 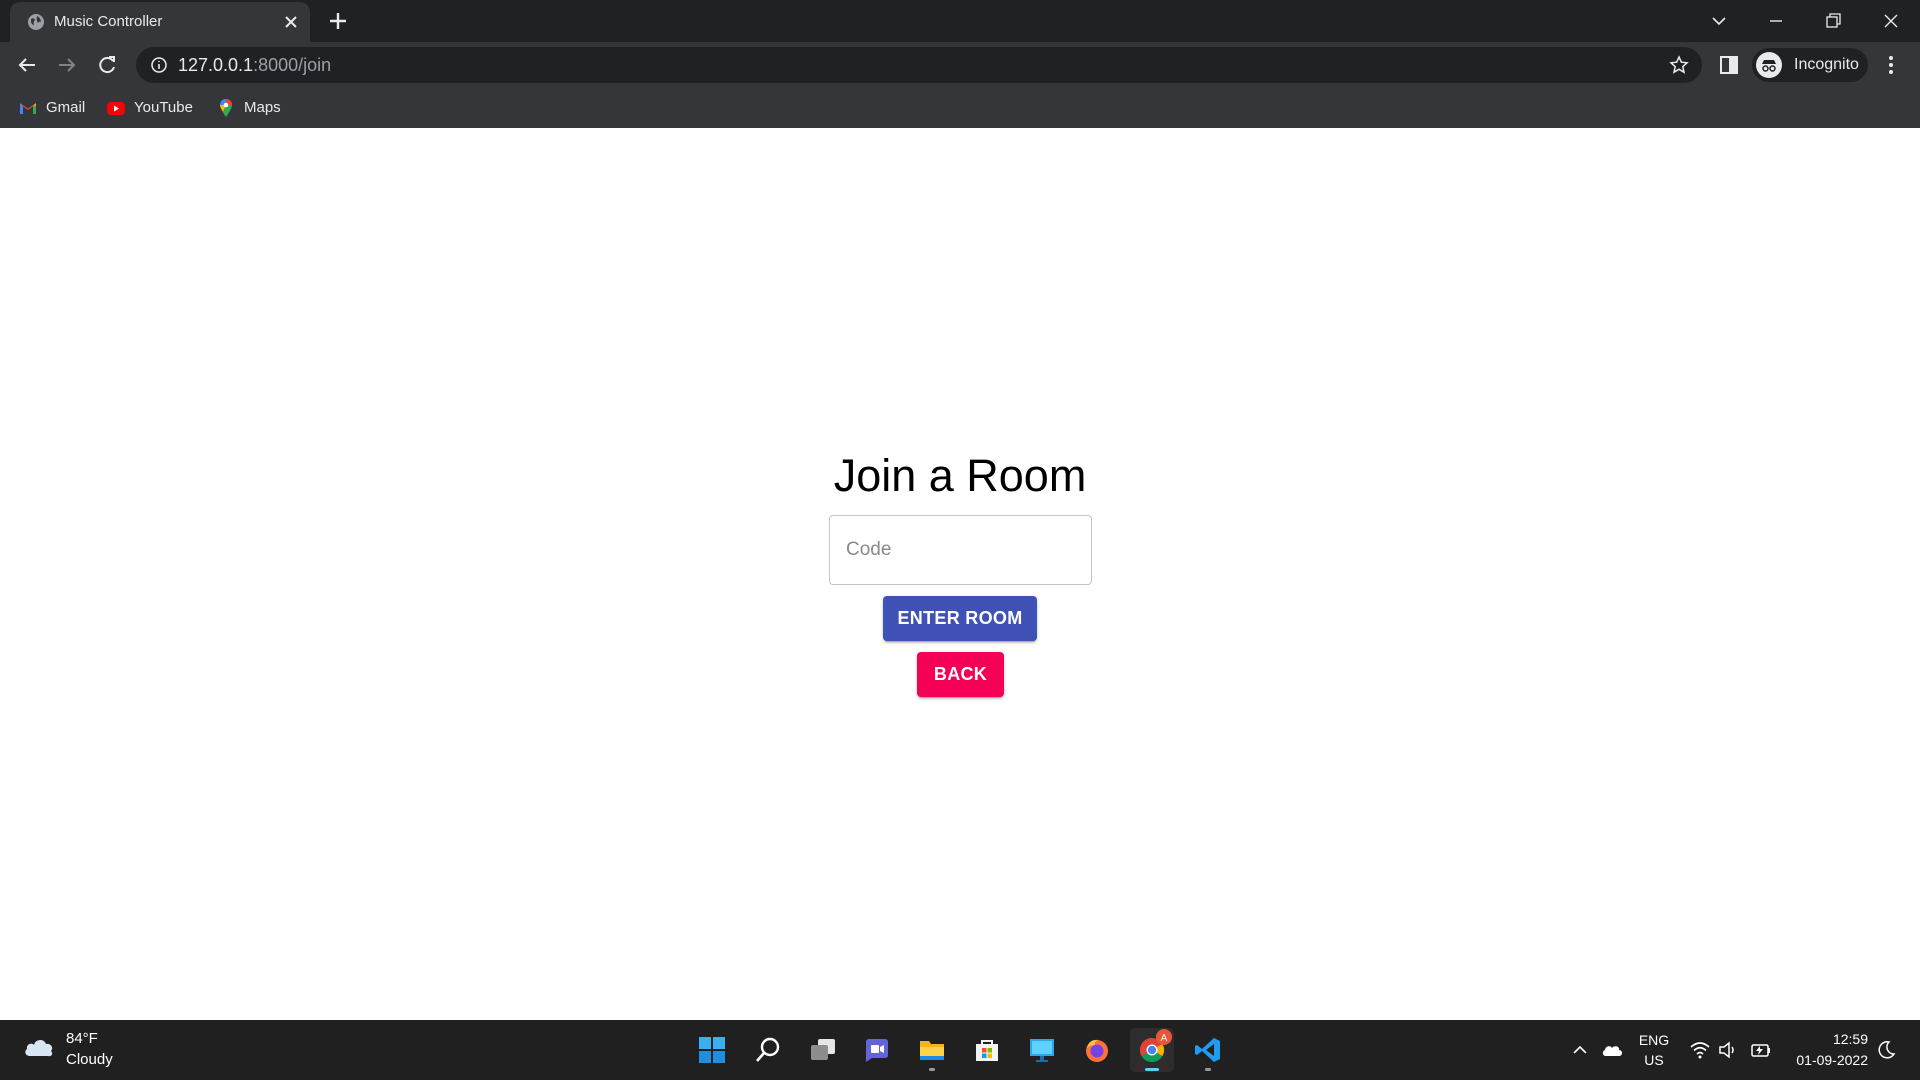 I want to click on profile-button: Incognito, so click(x=1810, y=65).